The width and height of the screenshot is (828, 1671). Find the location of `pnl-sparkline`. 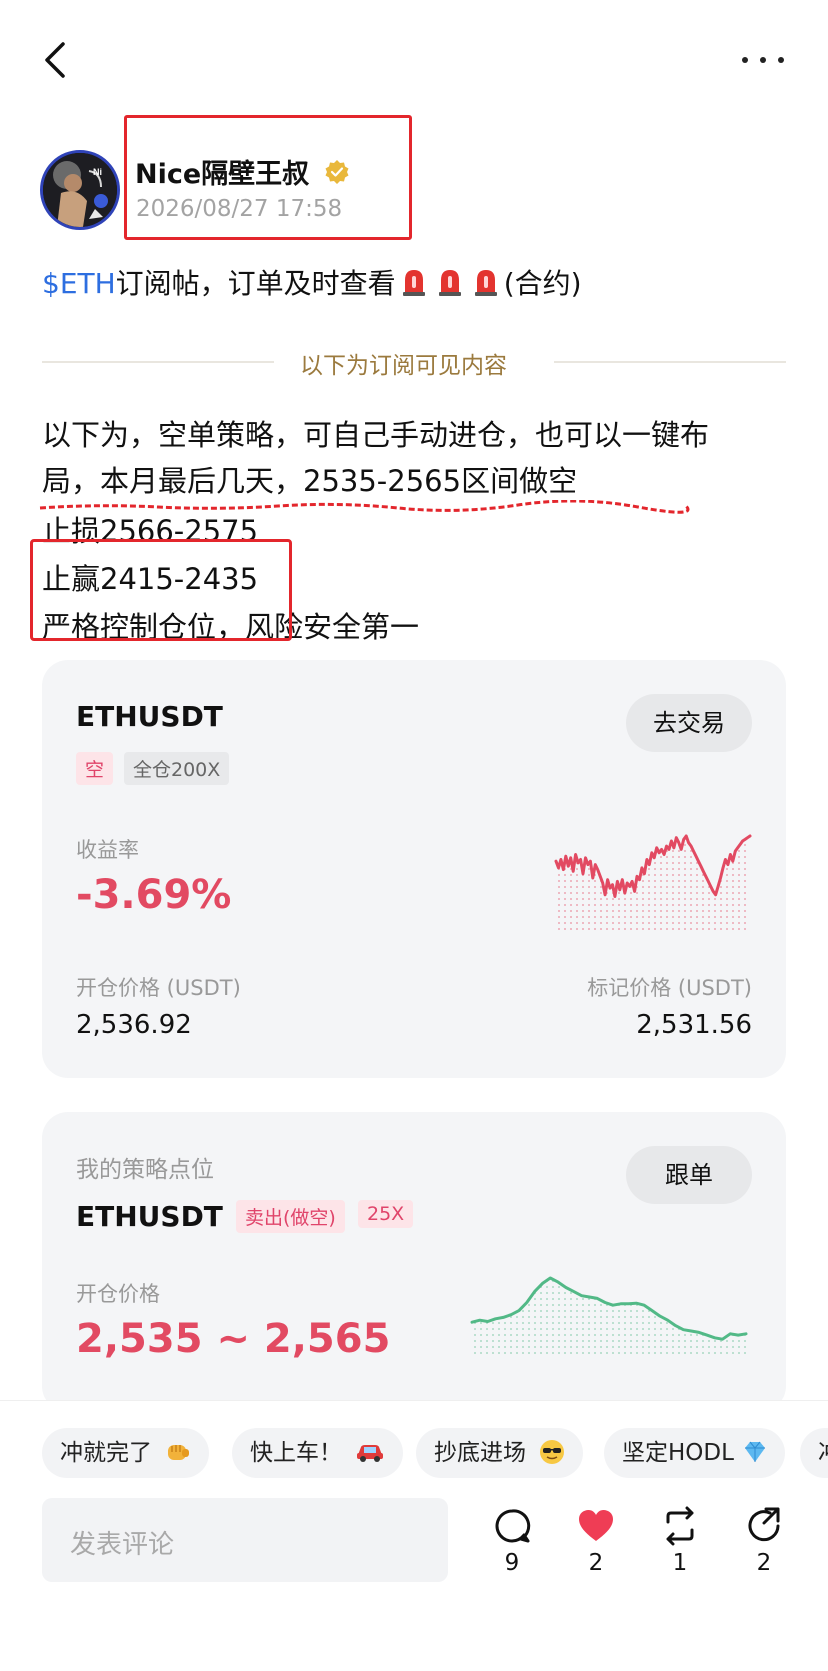

pnl-sparkline is located at coordinates (653, 883).